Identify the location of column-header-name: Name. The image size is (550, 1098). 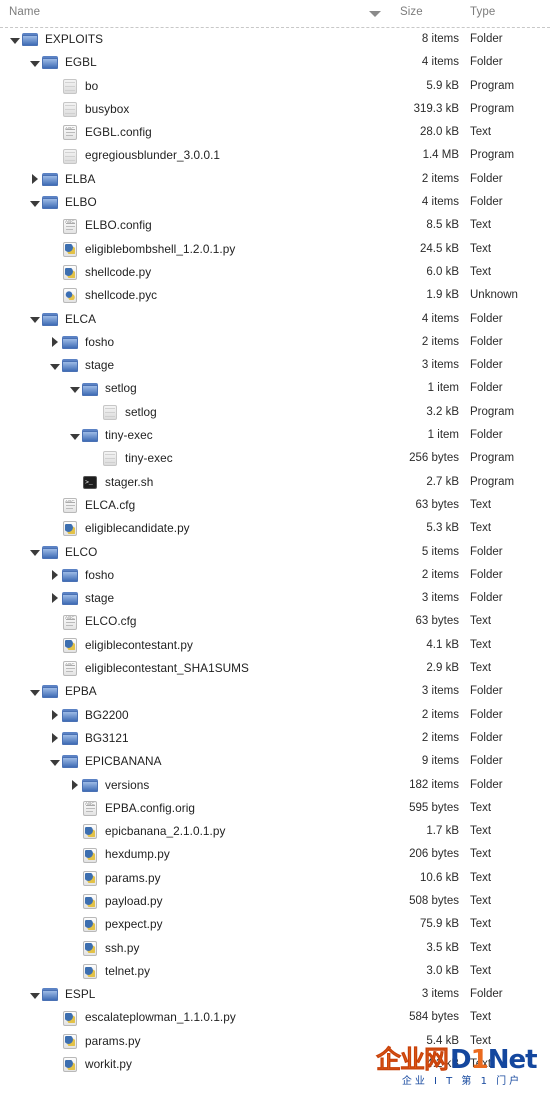
(24, 12).